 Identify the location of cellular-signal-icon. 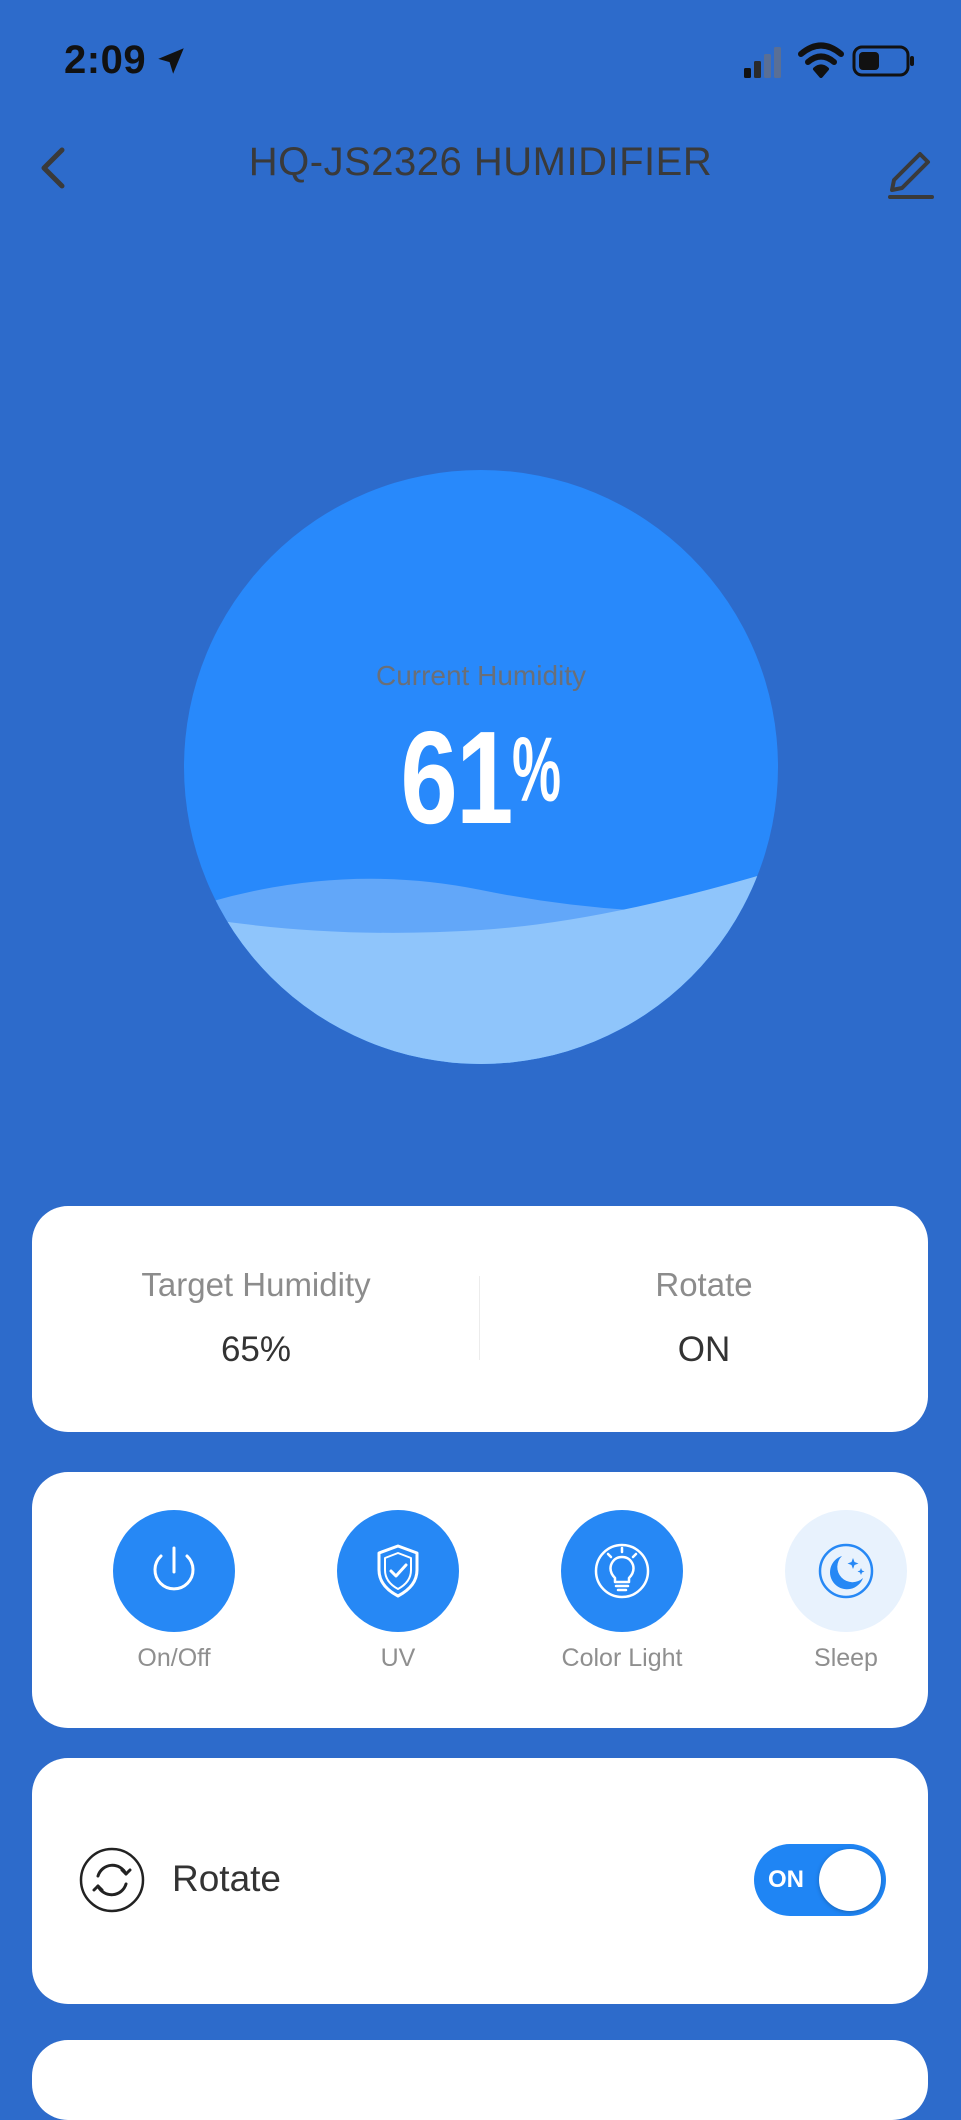
(762, 62).